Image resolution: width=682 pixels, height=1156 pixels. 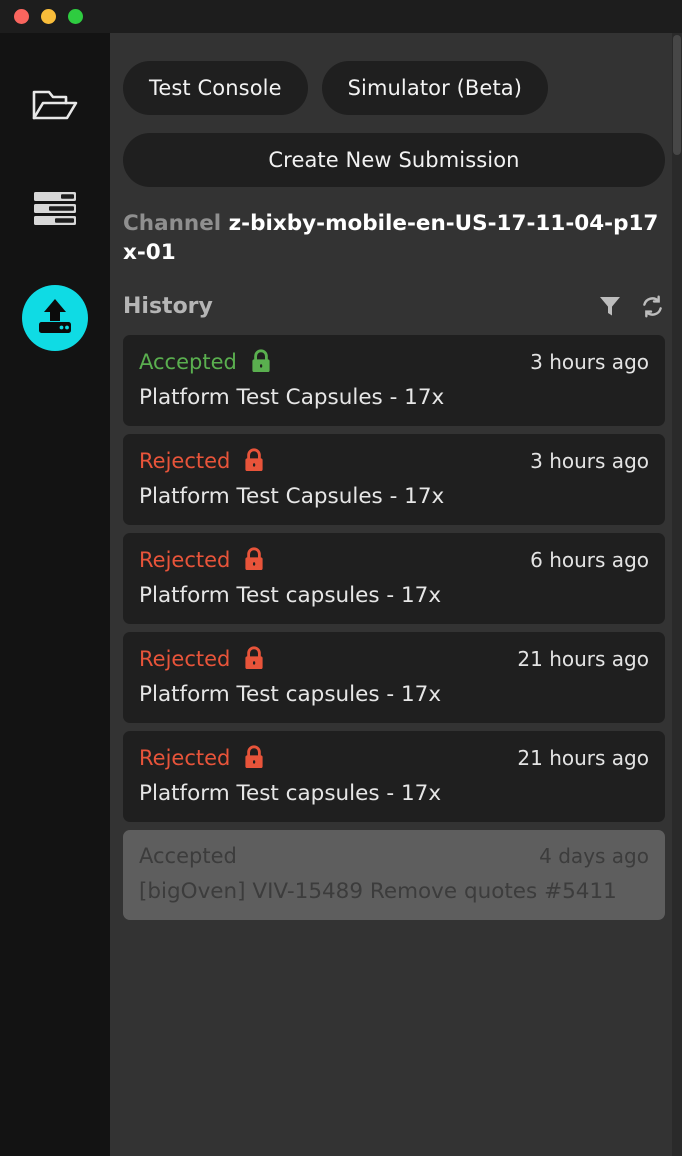 What do you see at coordinates (394, 460) in the screenshot?
I see `history-card-header: Rejected 3 hours ago` at bounding box center [394, 460].